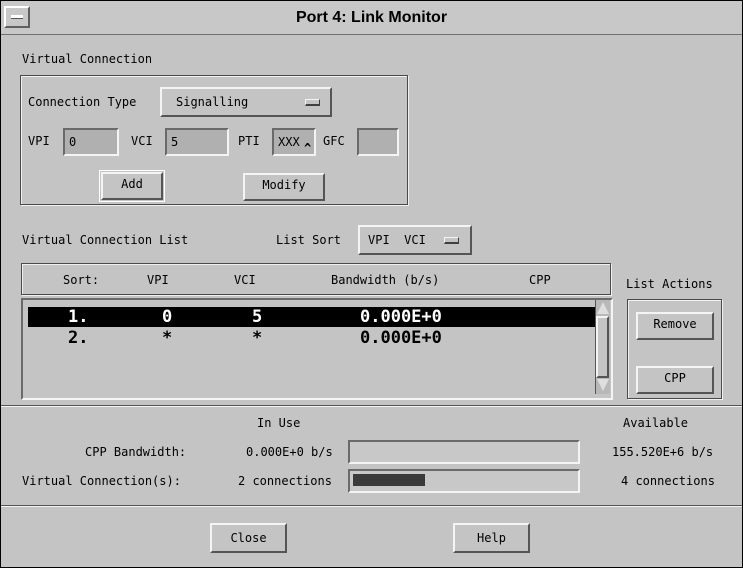 The image size is (743, 568). Describe the element at coordinates (248, 538) in the screenshot. I see `close-button: Close` at that location.